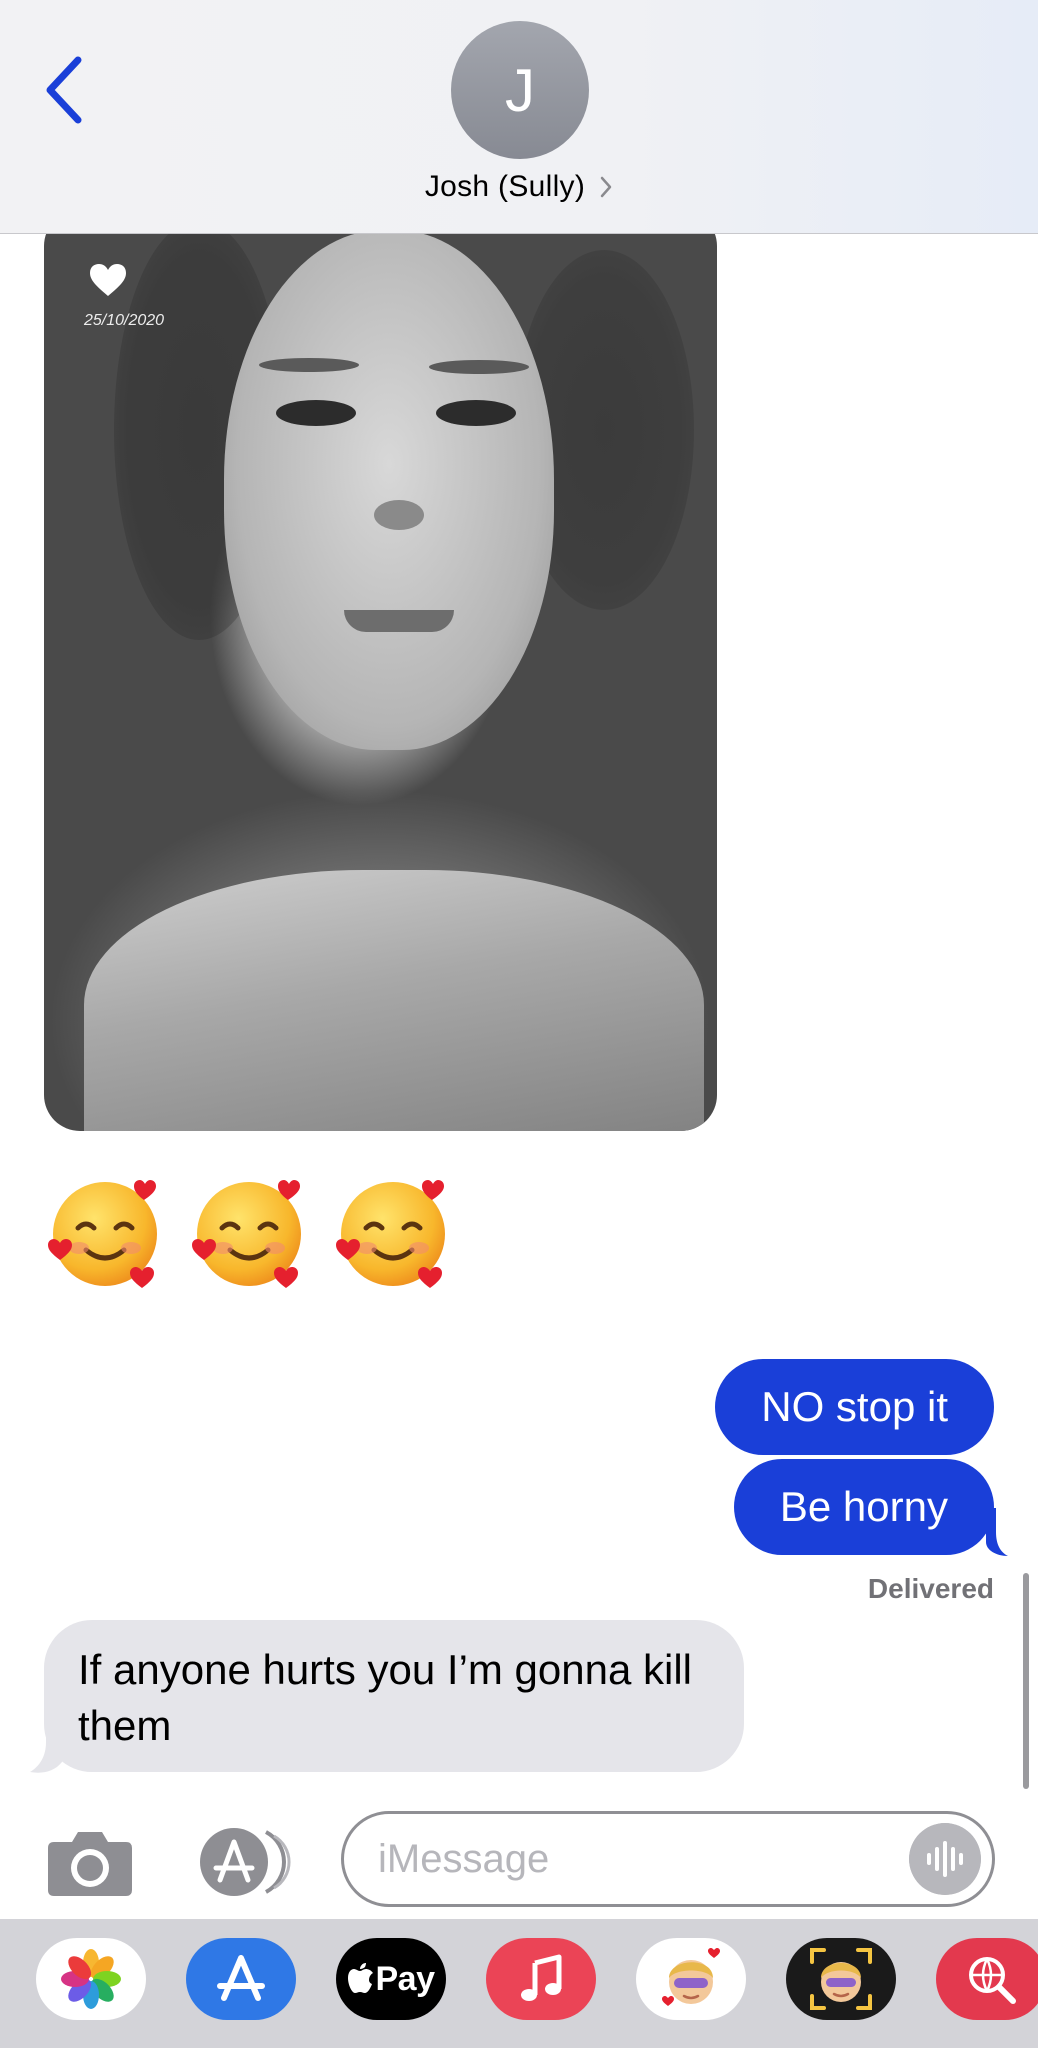  I want to click on memoji-stickers-icon, so click(691, 1979).